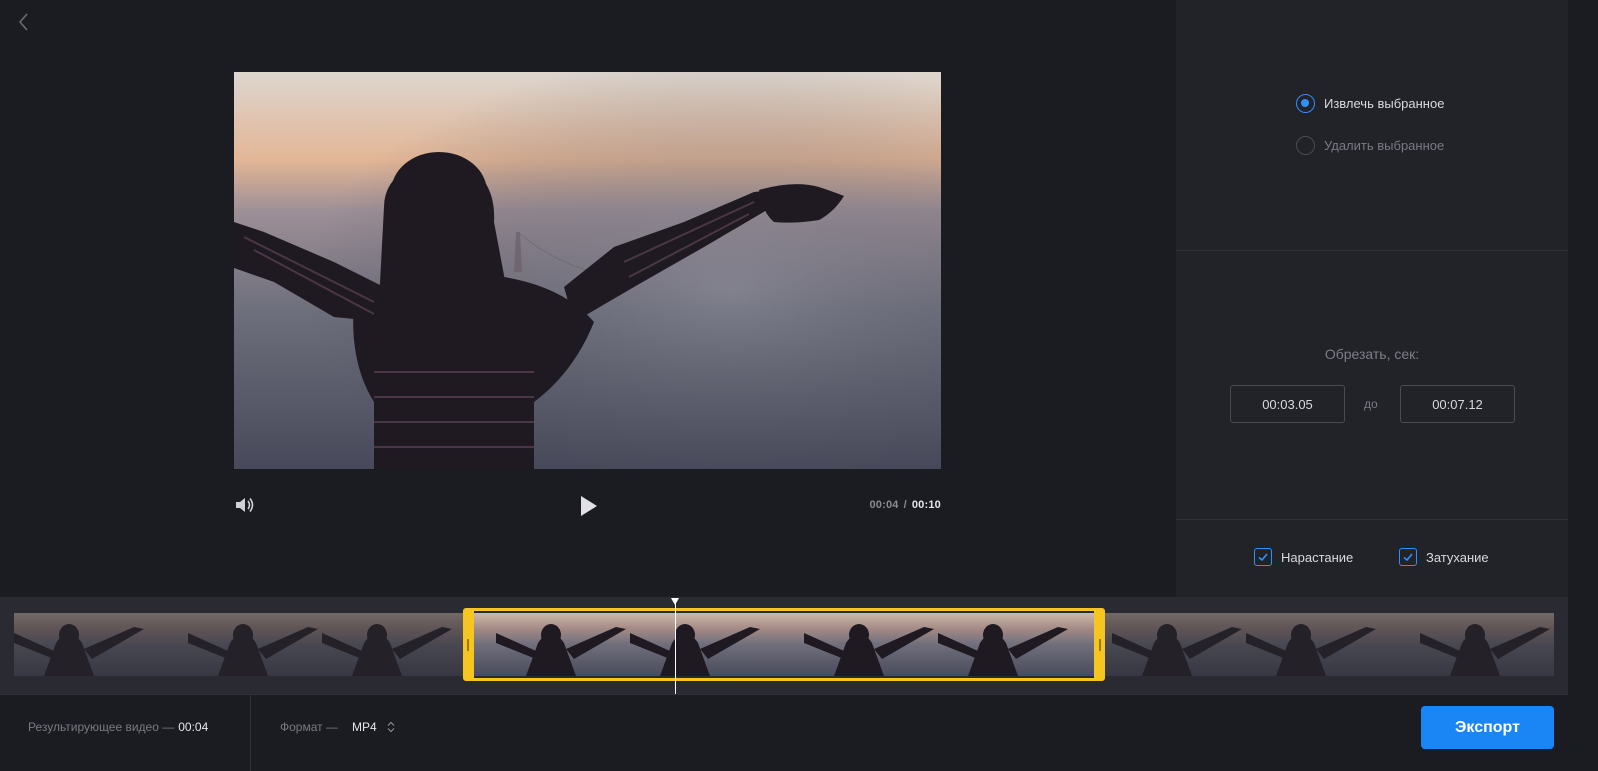 Image resolution: width=1598 pixels, height=771 pixels. I want to click on delete-selected-option: Удалить выбранное, so click(1370, 145).